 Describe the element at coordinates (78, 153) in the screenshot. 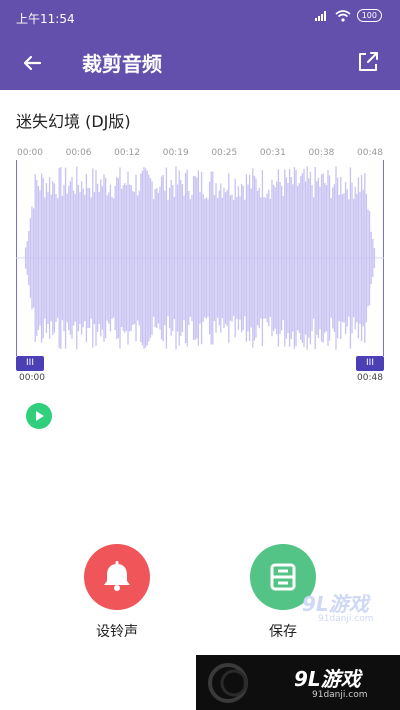

I see `timeline-tick: 00:06` at that location.